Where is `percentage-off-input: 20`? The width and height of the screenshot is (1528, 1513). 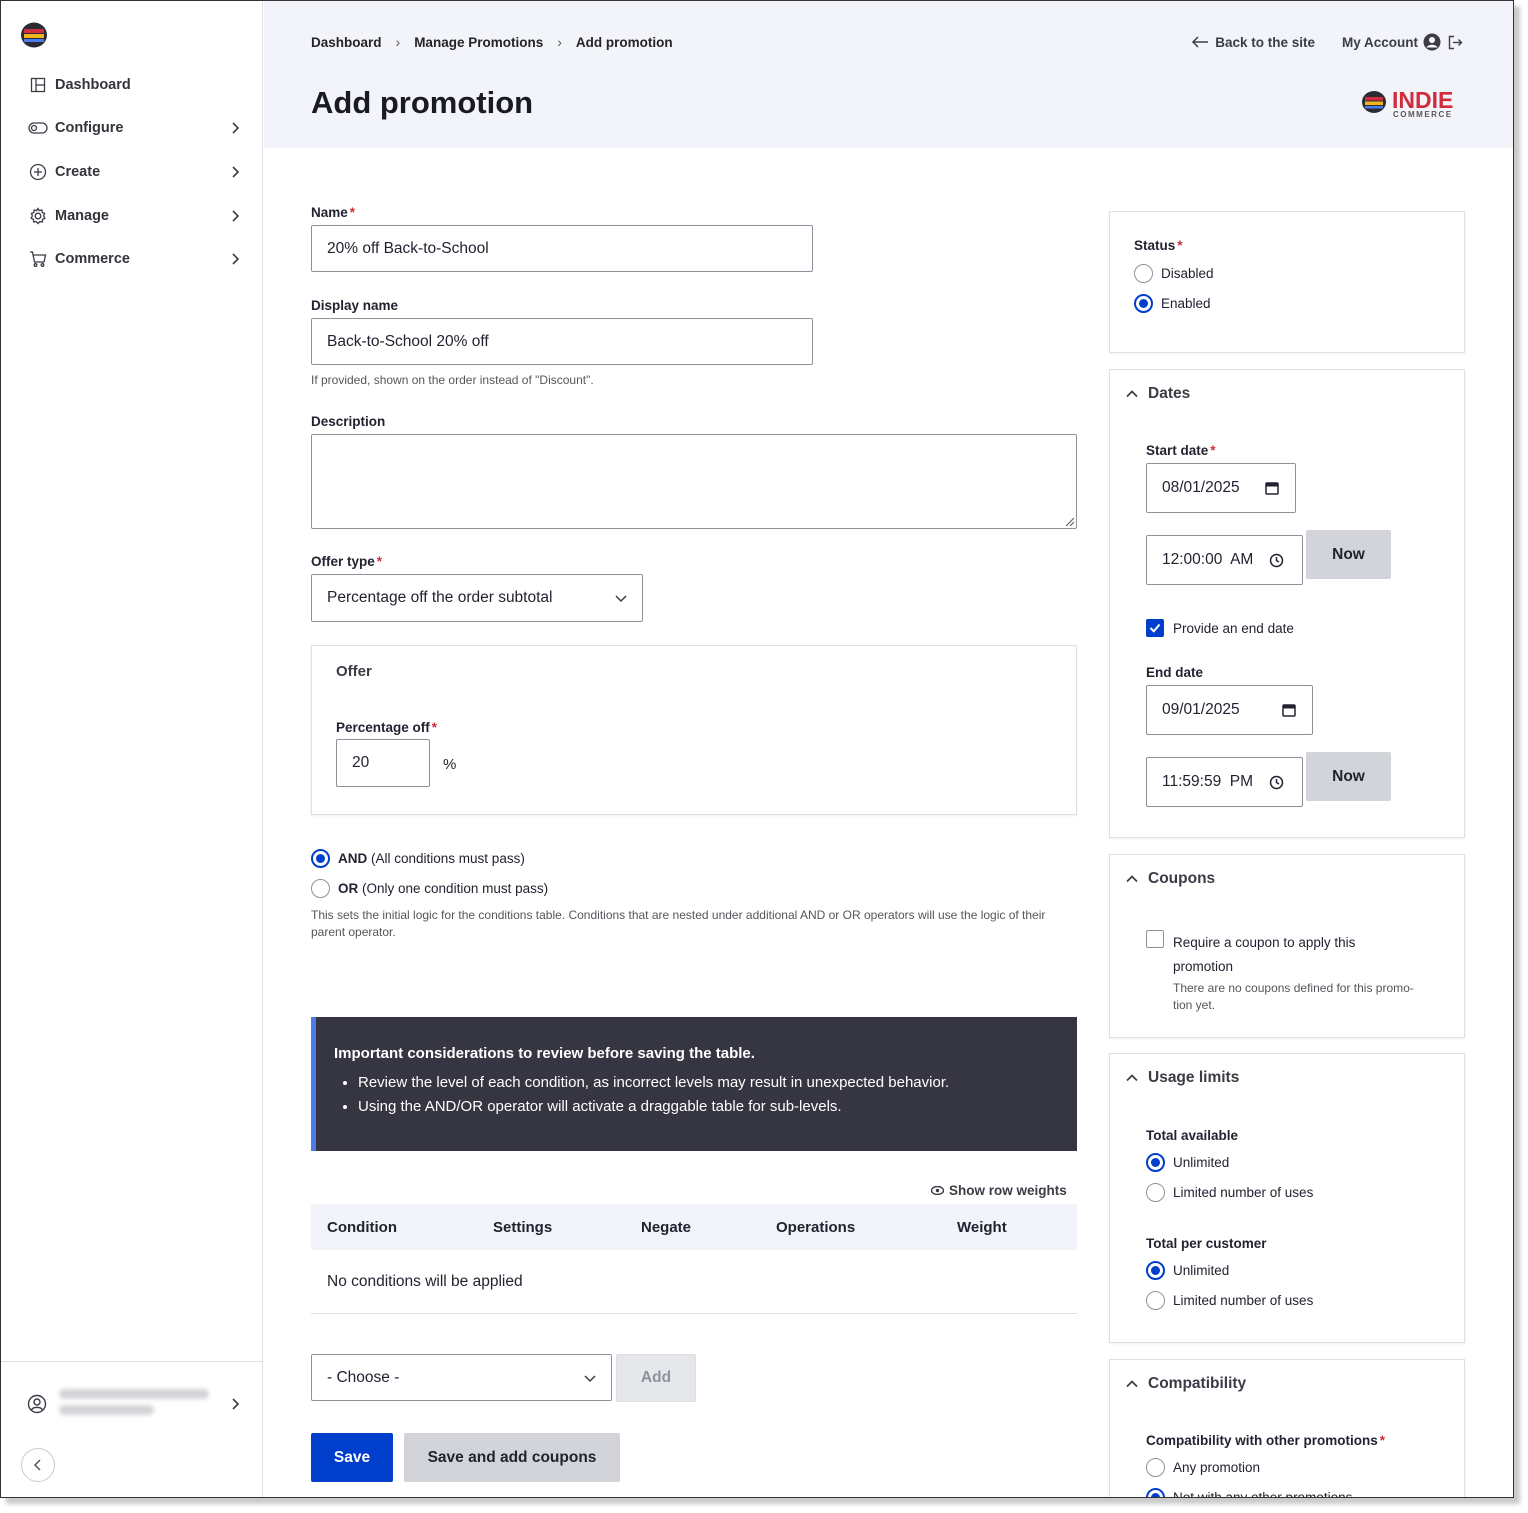 percentage-off-input: 20 is located at coordinates (383, 763).